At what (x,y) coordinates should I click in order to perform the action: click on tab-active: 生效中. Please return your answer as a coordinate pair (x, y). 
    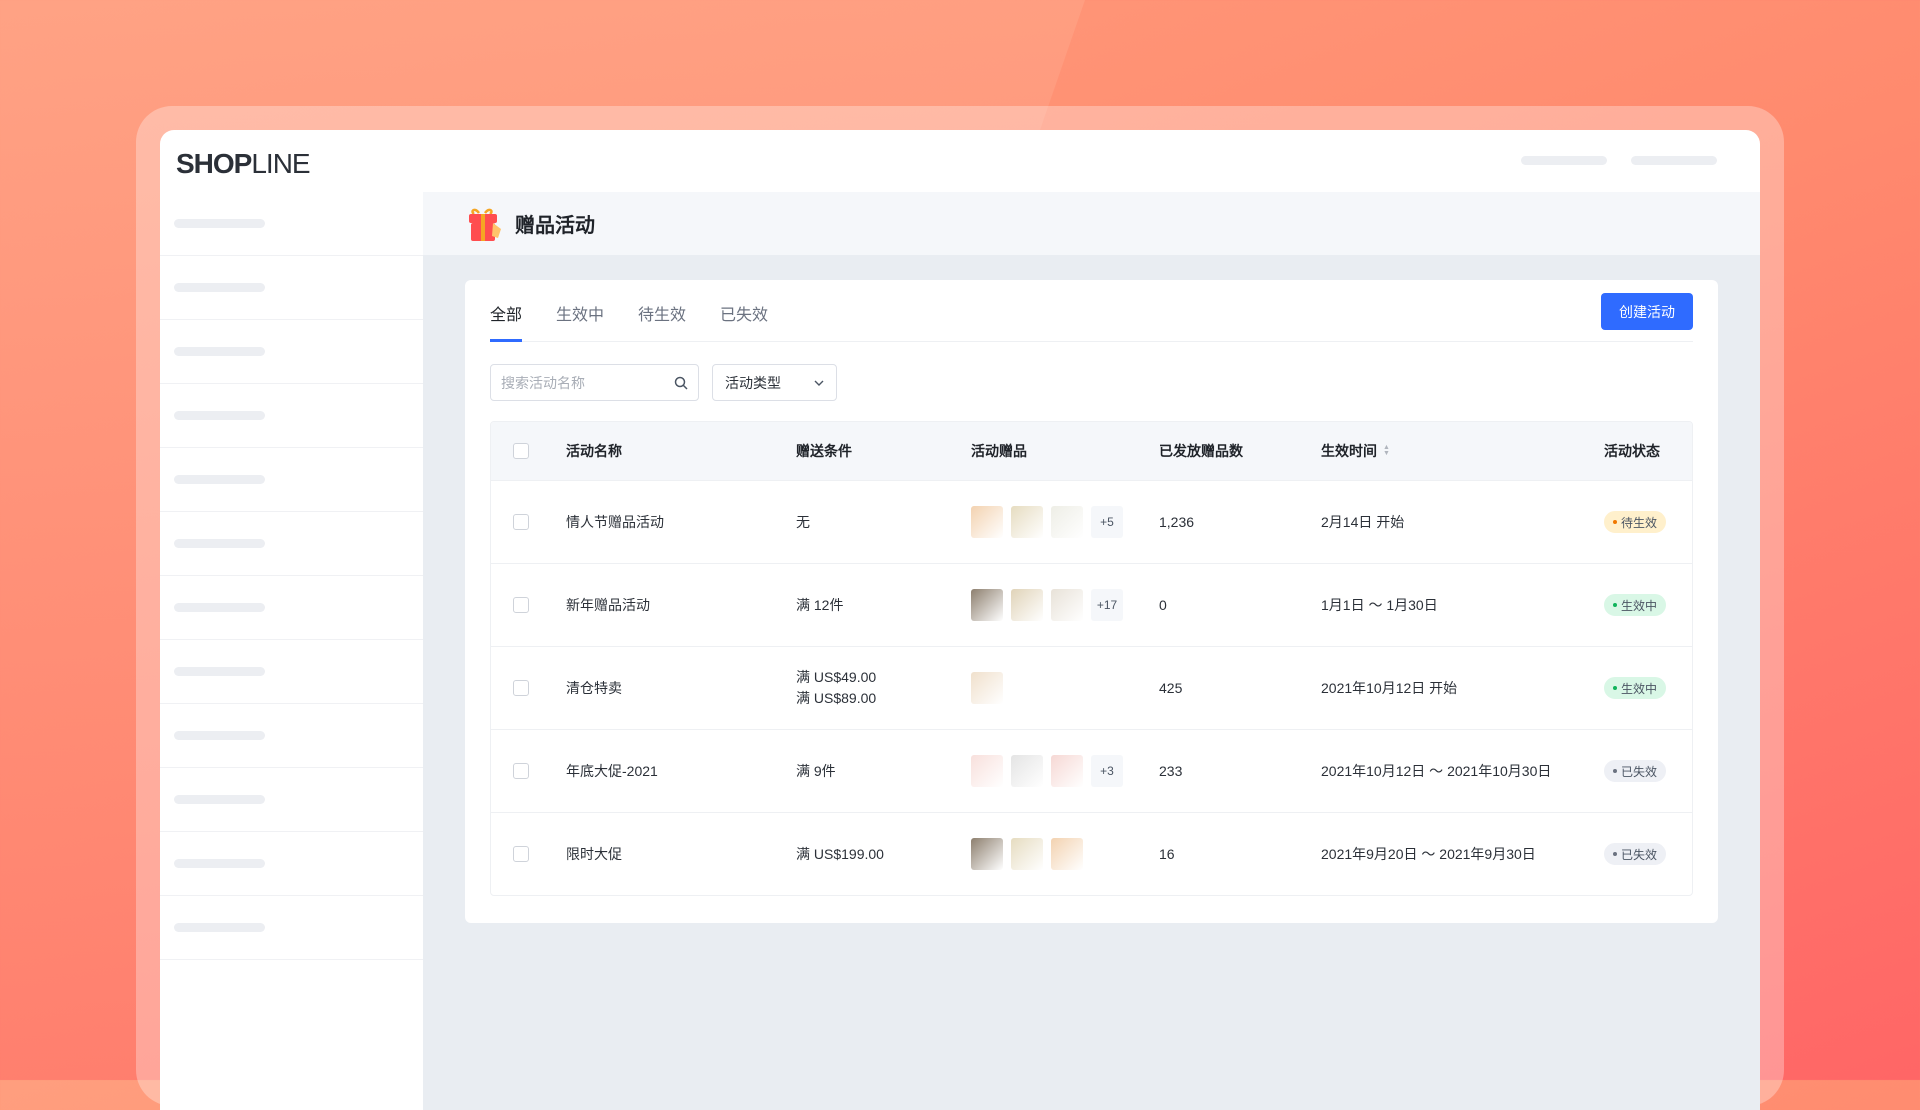
    Looking at the image, I should click on (580, 311).